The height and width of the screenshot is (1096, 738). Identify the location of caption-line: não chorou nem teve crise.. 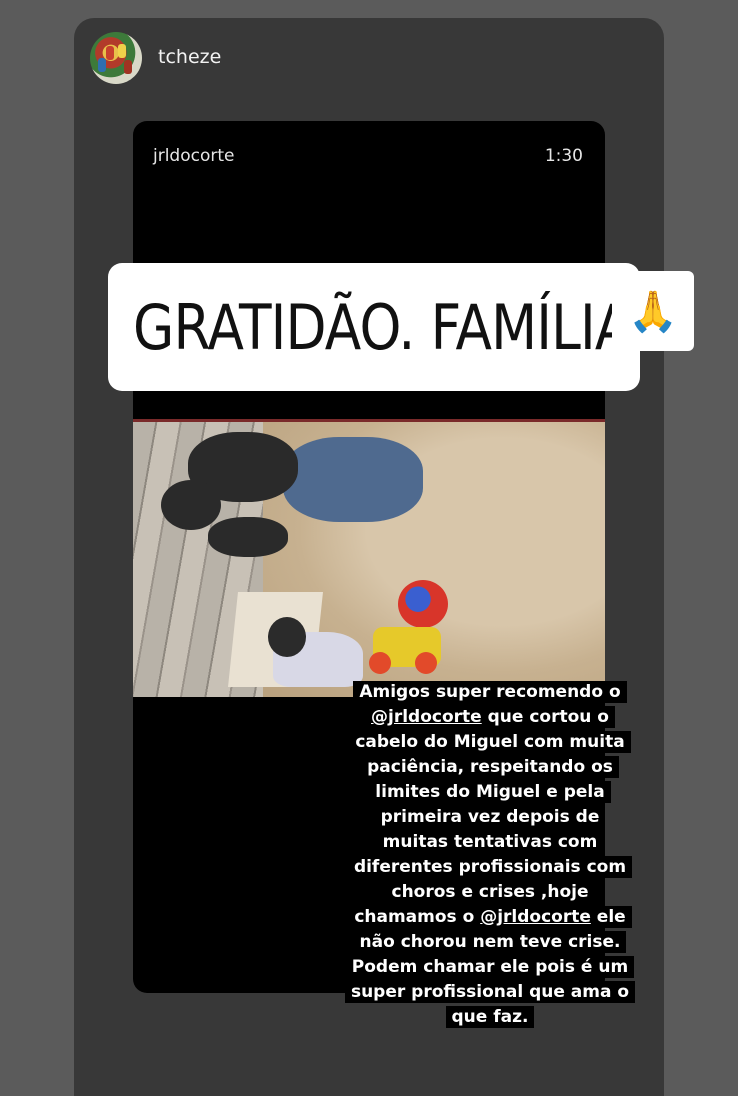
(490, 942).